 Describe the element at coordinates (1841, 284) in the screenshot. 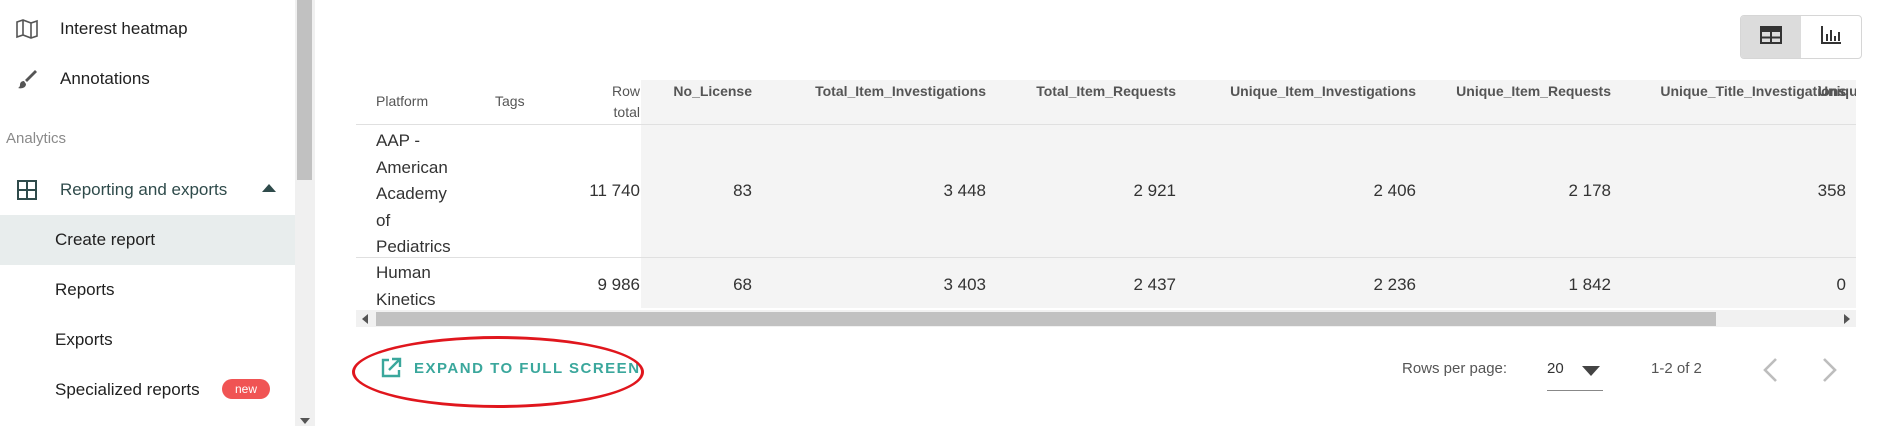

I see `unique-title-investigations-cell: 0` at that location.